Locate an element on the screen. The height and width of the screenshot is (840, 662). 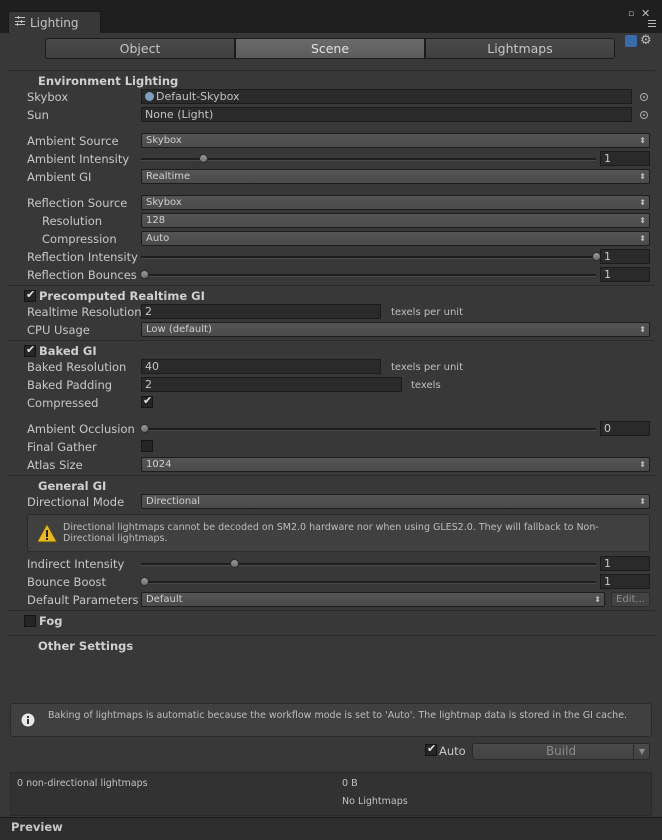
bounce-boost-field: 1 is located at coordinates (625, 581).